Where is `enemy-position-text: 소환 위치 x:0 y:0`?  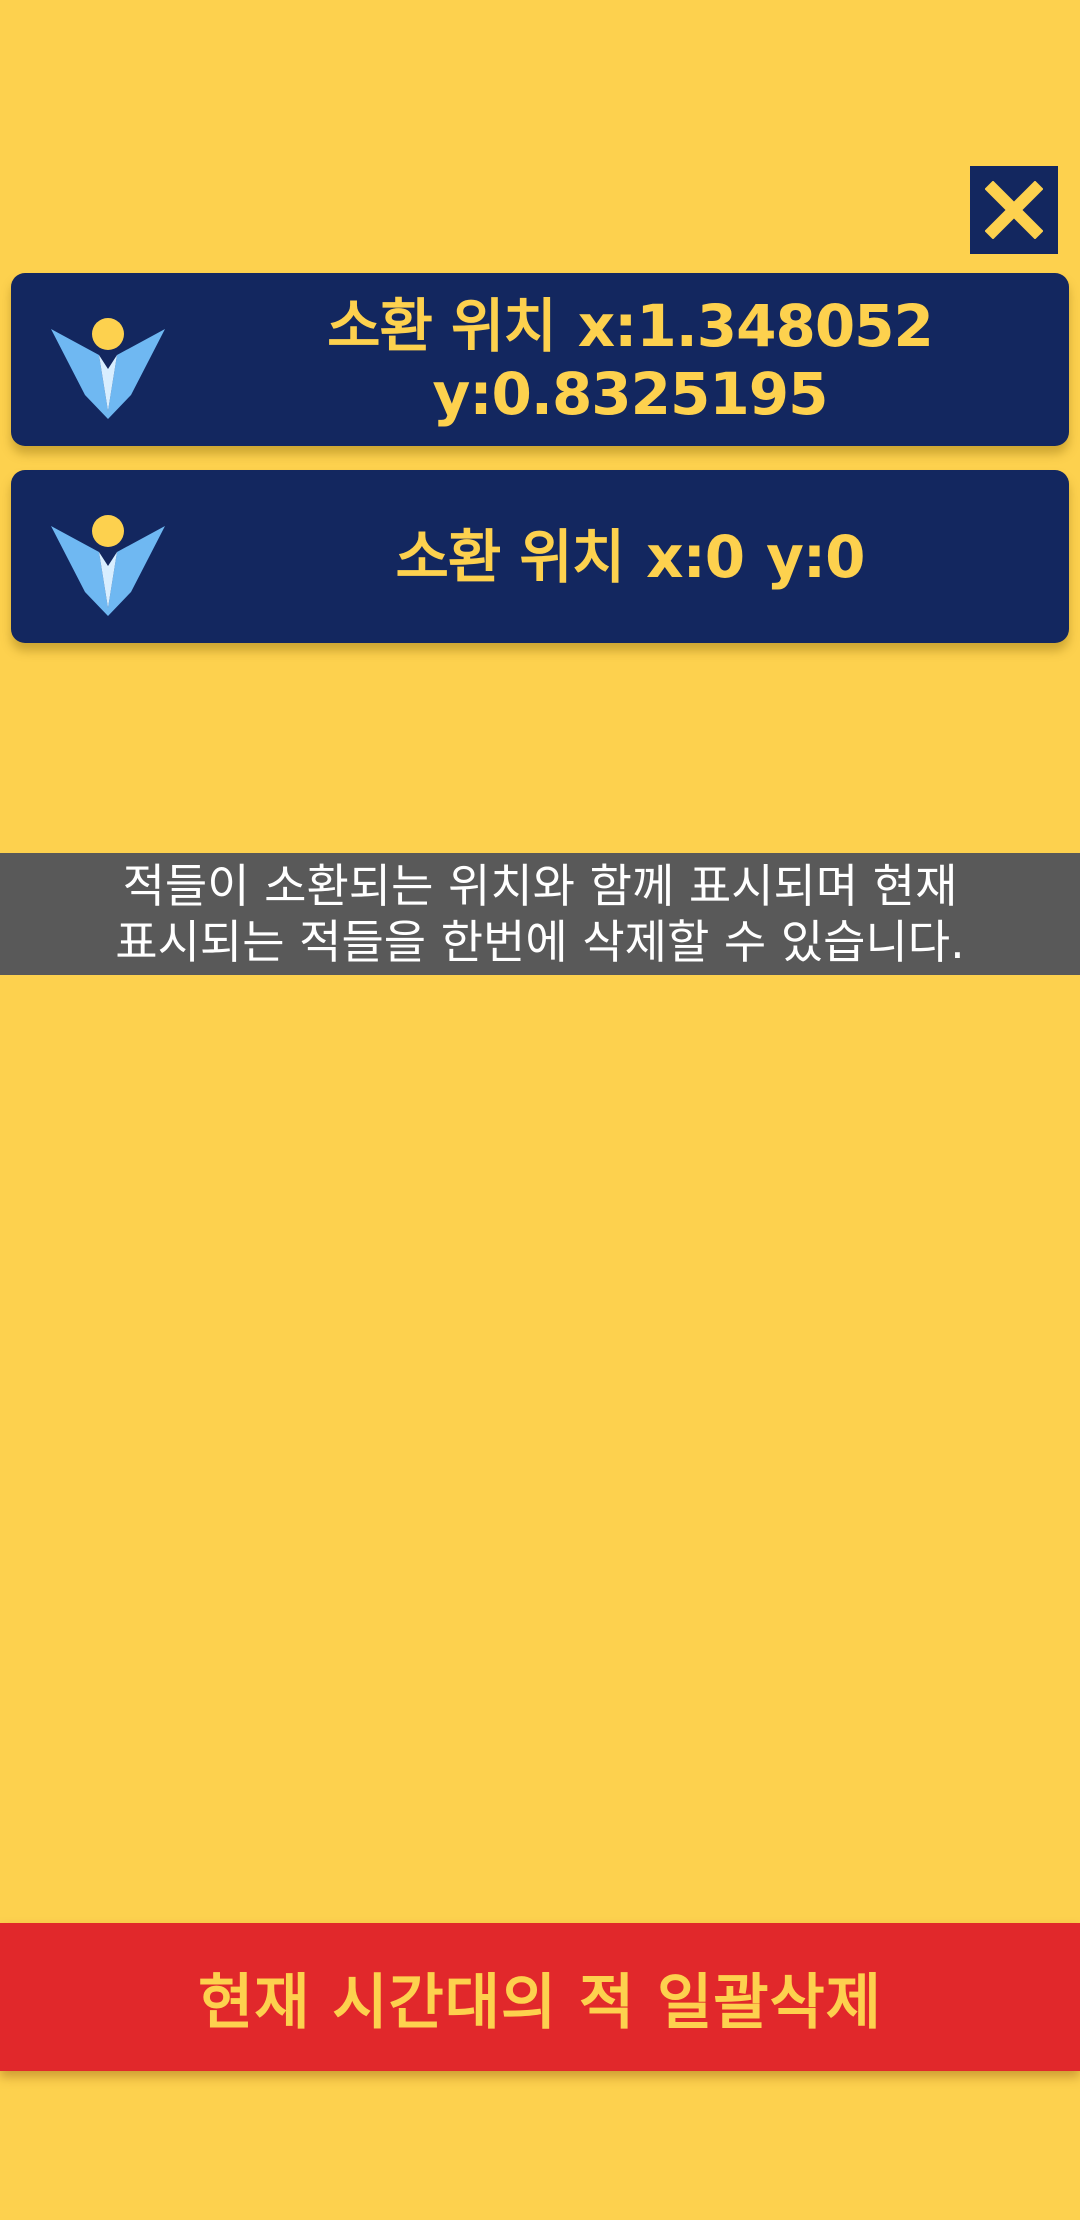
enemy-position-text: 소환 위치 x:0 y:0 is located at coordinates (630, 556).